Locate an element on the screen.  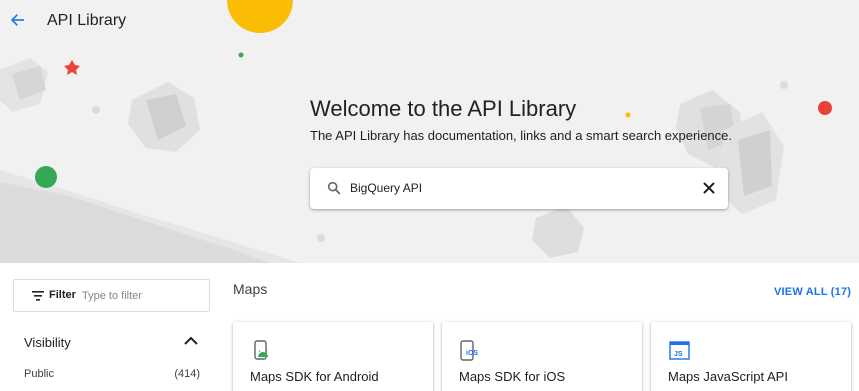
hero-heading: Welcome to the API Library is located at coordinates (443, 108).